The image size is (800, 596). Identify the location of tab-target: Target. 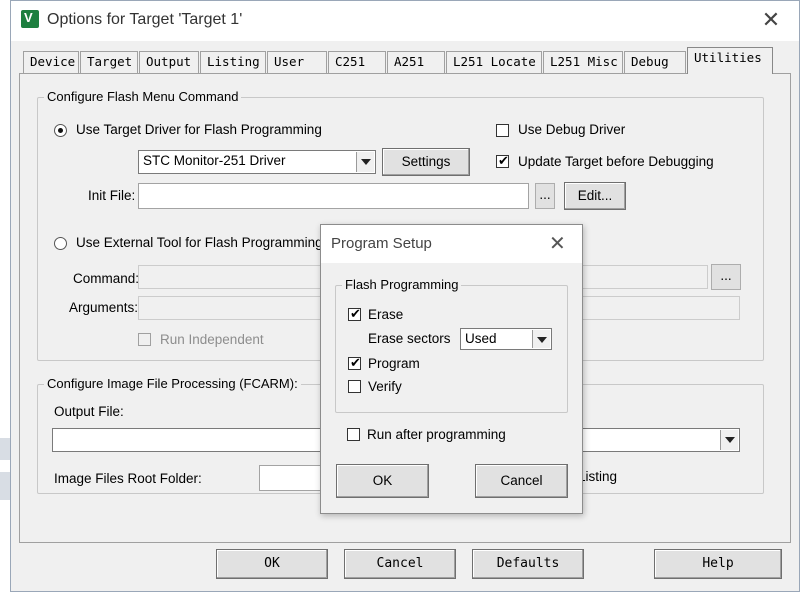
(109, 62).